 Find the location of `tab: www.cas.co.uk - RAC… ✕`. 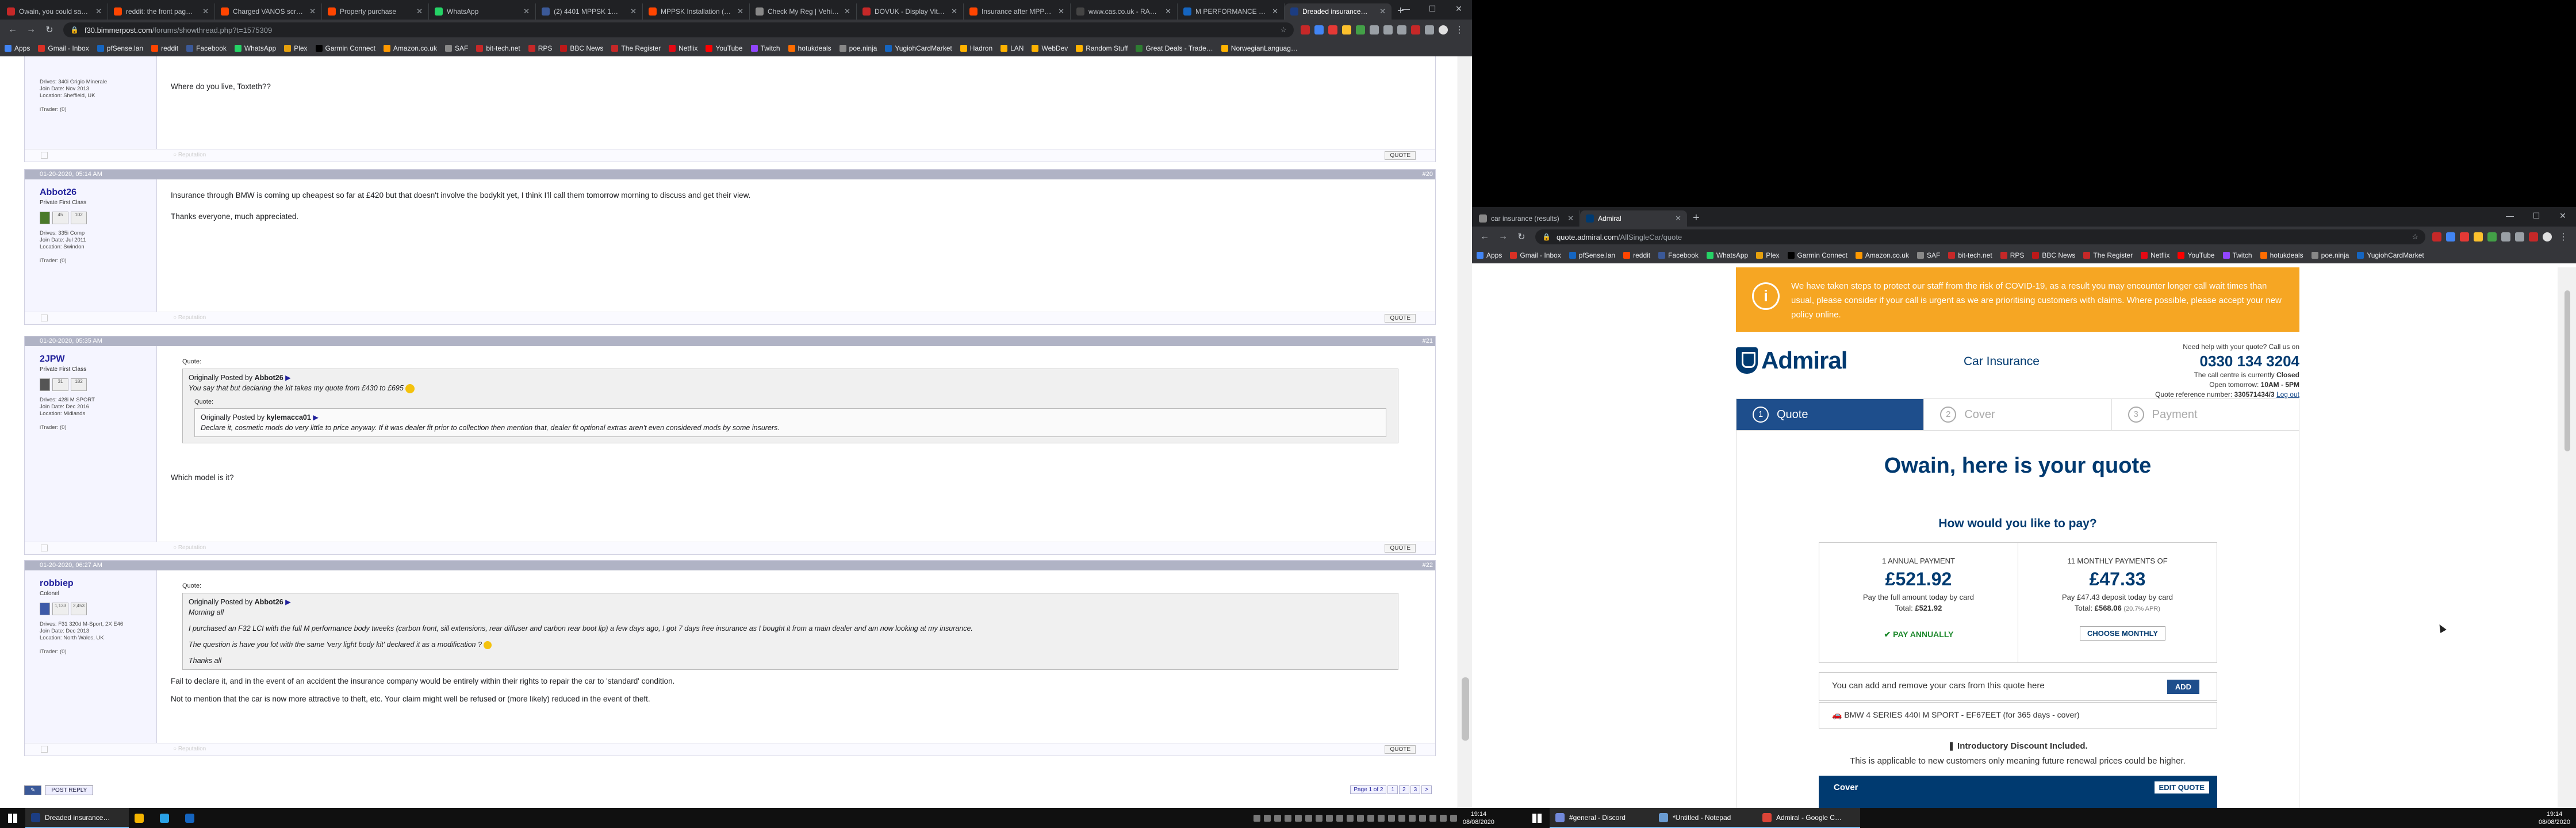

tab: www.cas.co.uk - RAC… ✕ is located at coordinates (1124, 11).